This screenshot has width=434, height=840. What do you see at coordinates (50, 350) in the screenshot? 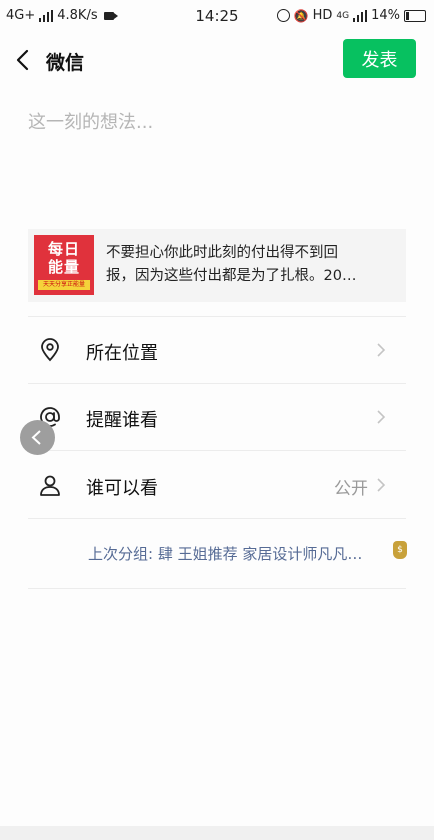
I see `location-pin-icon` at bounding box center [50, 350].